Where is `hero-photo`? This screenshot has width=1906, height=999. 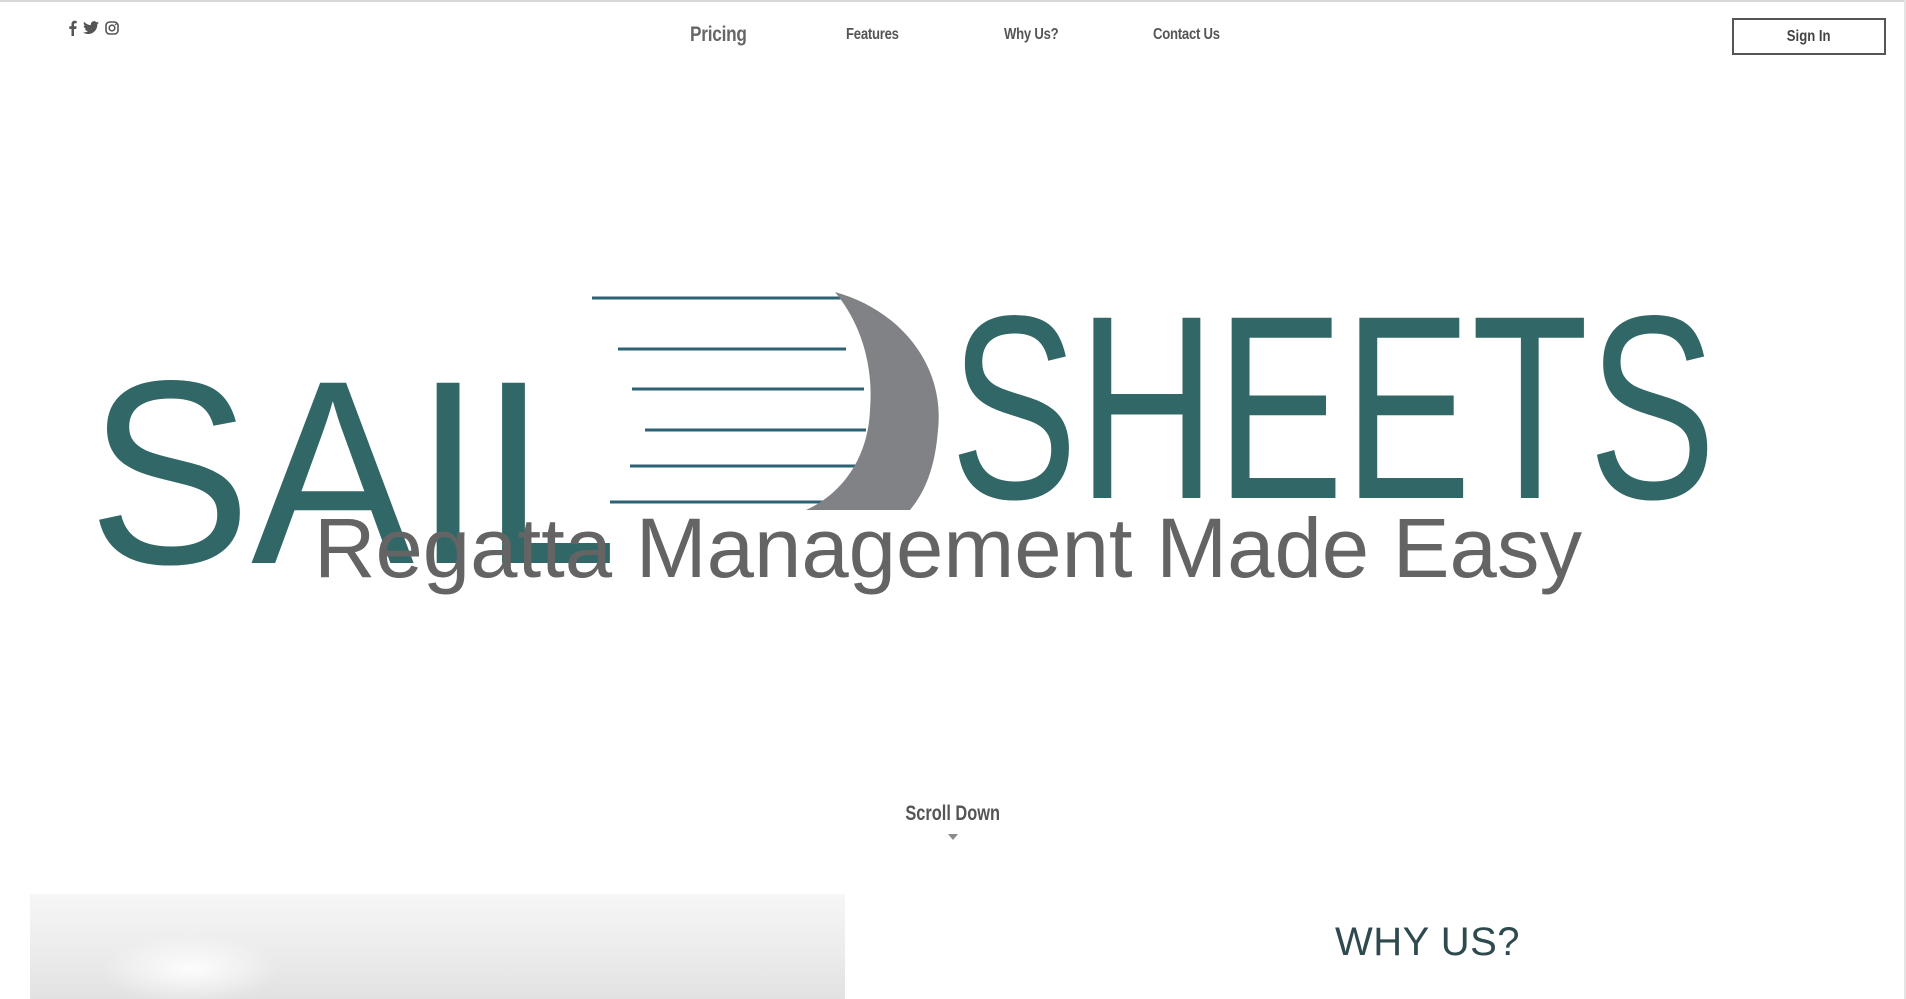 hero-photo is located at coordinates (437, 946).